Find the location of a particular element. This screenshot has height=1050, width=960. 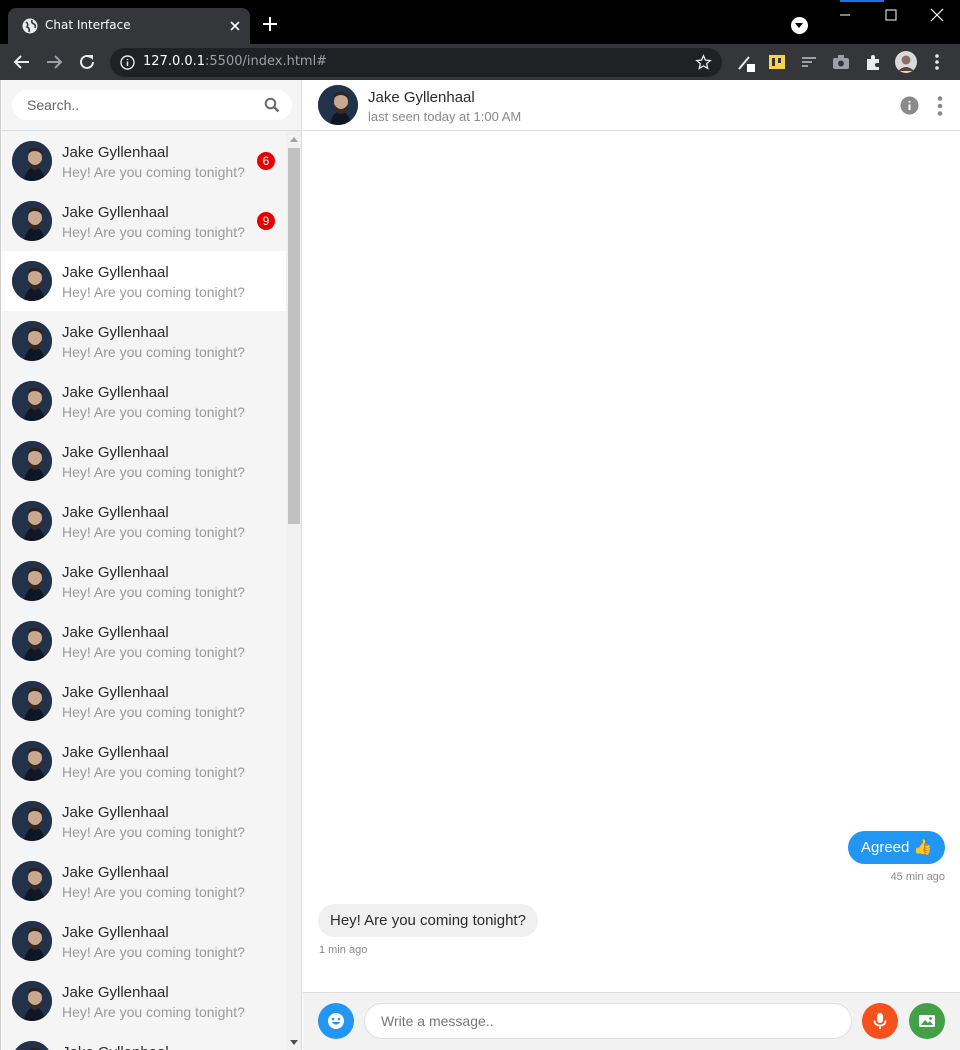

search-input is located at coordinates (137, 105).